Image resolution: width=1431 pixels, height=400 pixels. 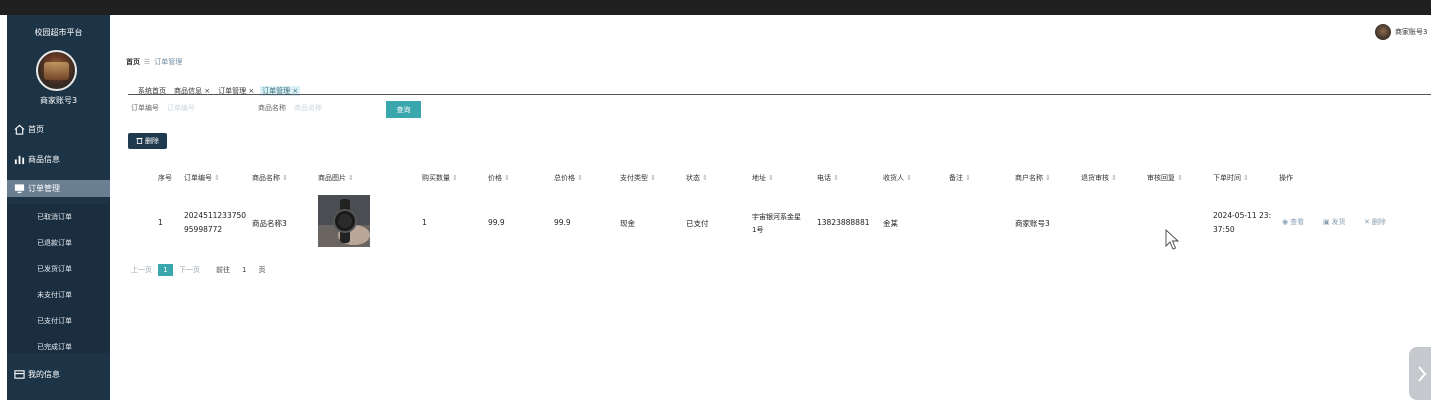 What do you see at coordinates (139, 141) in the screenshot?
I see `trash-icon` at bounding box center [139, 141].